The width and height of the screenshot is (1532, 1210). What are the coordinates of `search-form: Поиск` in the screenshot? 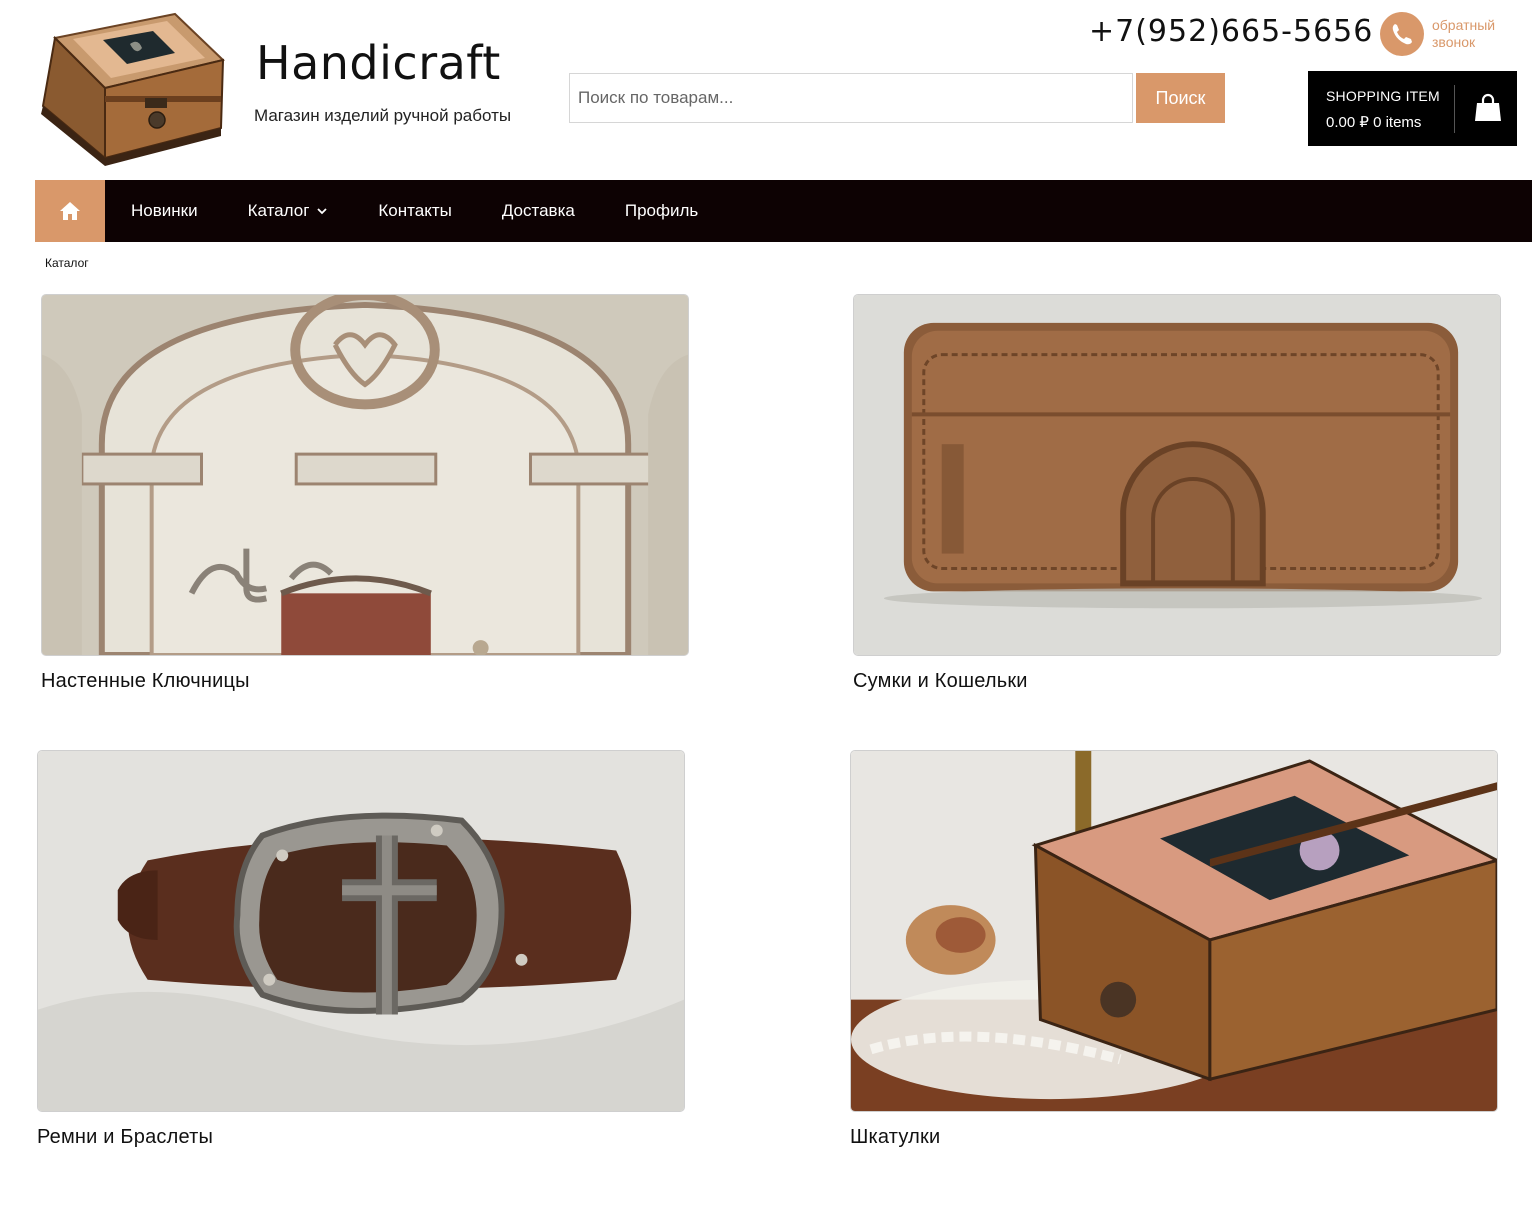 It's located at (897, 98).